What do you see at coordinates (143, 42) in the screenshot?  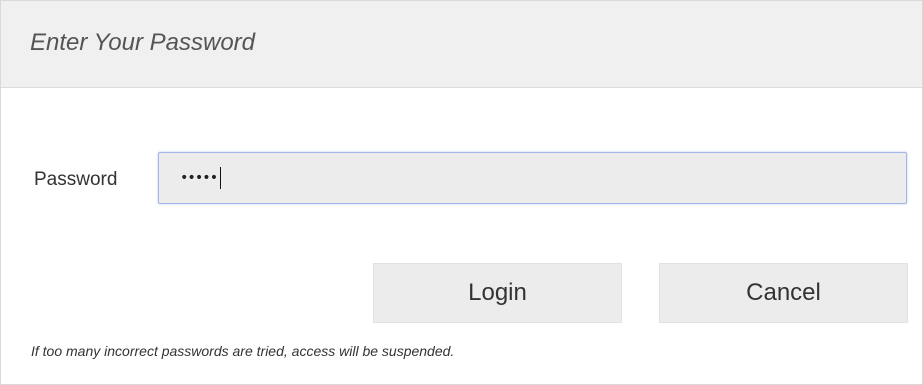 I see `dialog-title: Enter Your Password` at bounding box center [143, 42].